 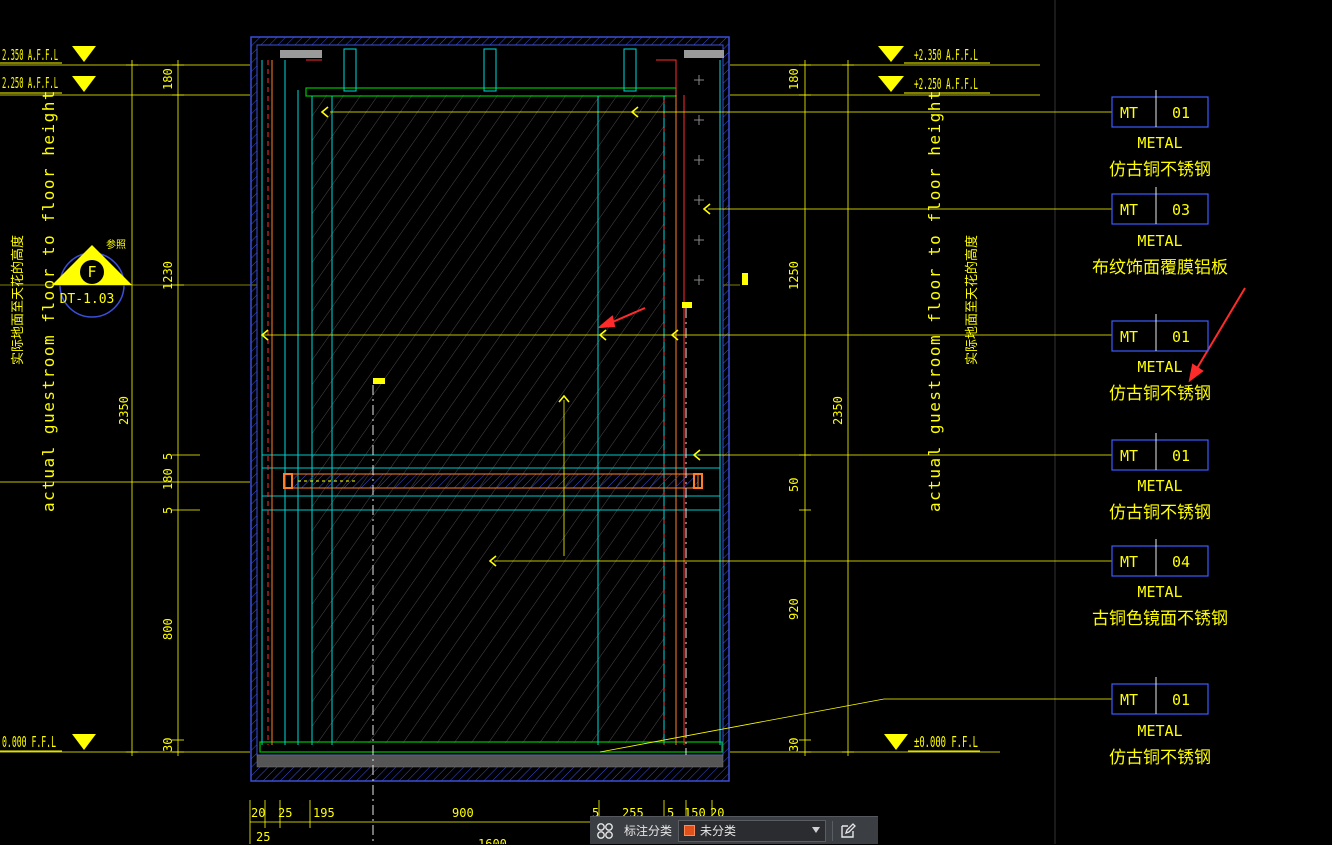 I want to click on material-tag-2: MT 03 METAL 布纹饰面覆膜铝板, so click(x=1160, y=232).